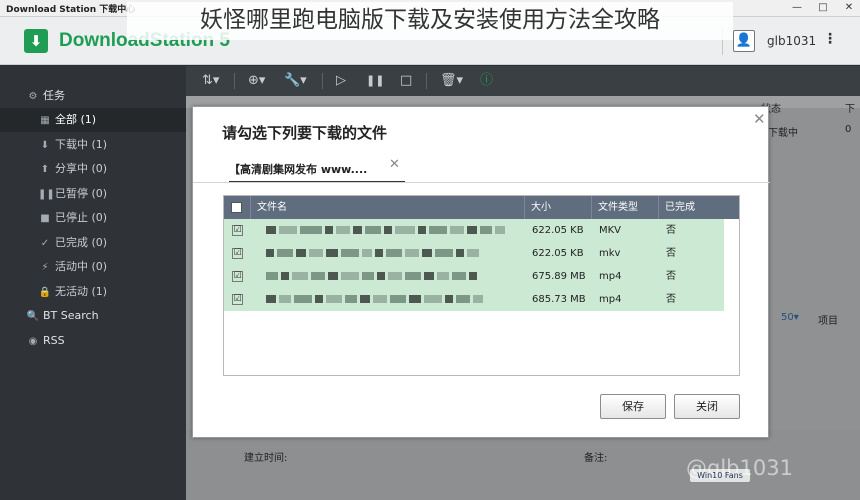 Image resolution: width=860 pixels, height=500 pixels. Describe the element at coordinates (783, 133) in the screenshot. I see `task-status-value: 下载中` at that location.